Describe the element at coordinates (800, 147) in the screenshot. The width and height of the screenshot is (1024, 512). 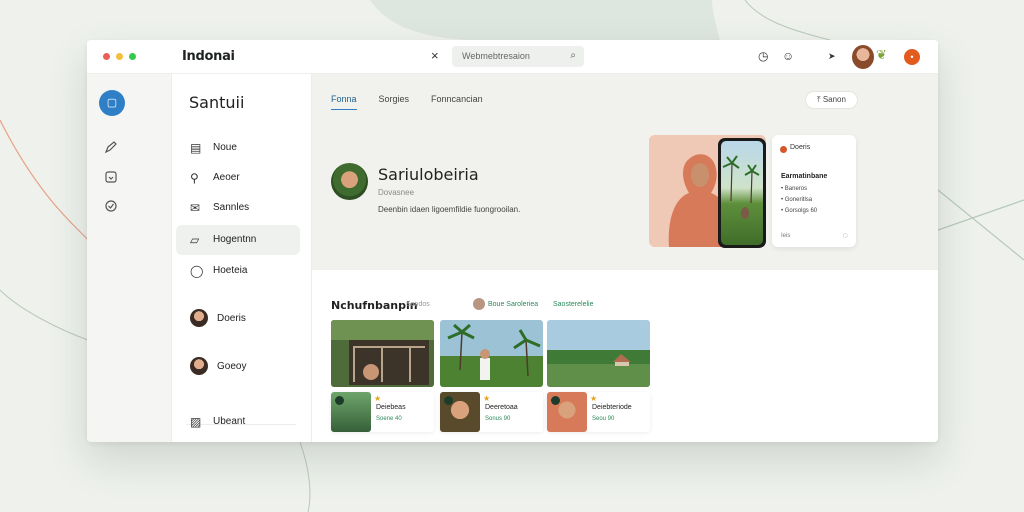
I see `info-card-title: Doeris` at that location.